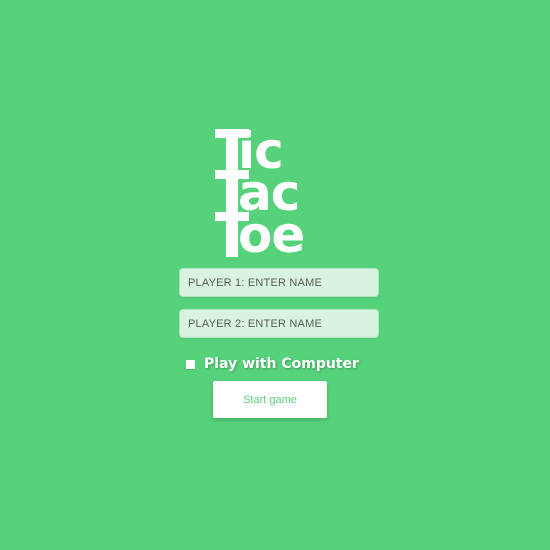 The height and width of the screenshot is (550, 550). What do you see at coordinates (270, 194) in the screenshot?
I see `game-logo: ic ac oe` at bounding box center [270, 194].